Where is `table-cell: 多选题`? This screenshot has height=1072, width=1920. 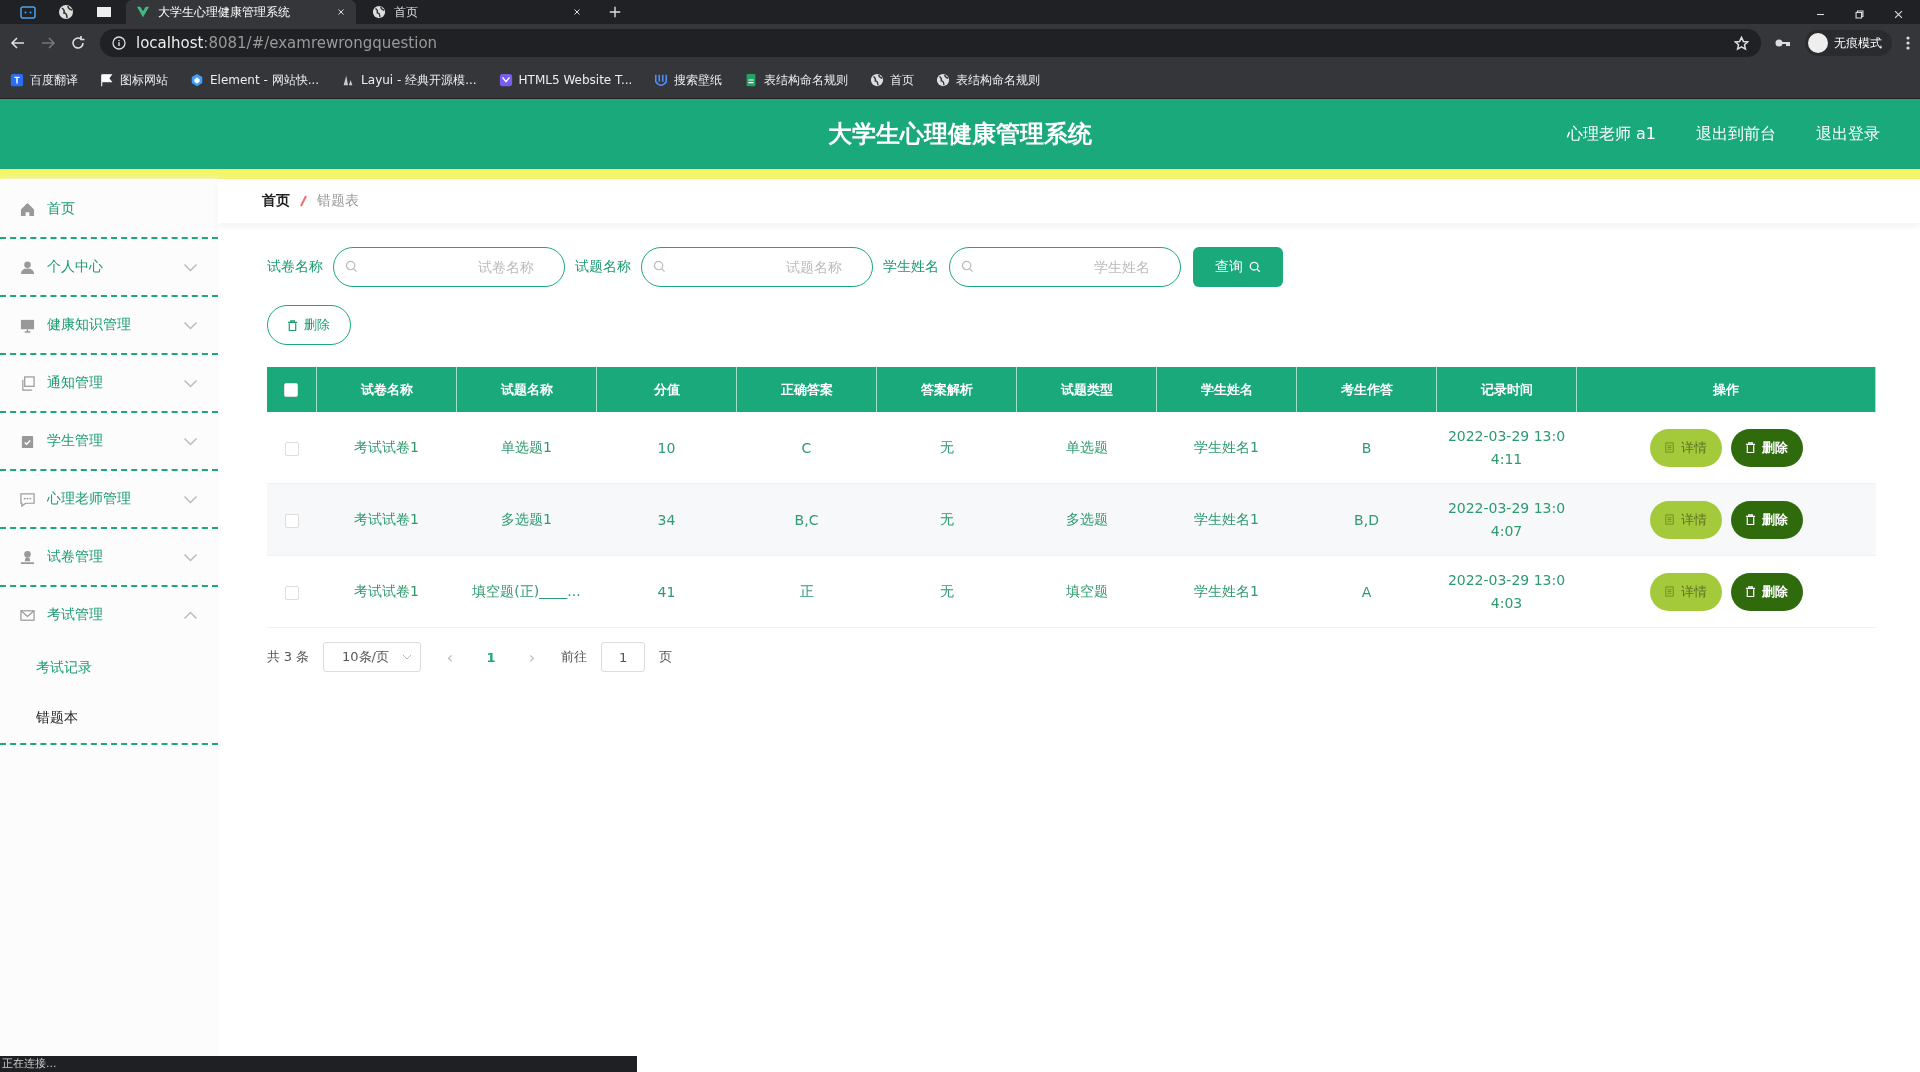 table-cell: 多选题 is located at coordinates (1086, 519).